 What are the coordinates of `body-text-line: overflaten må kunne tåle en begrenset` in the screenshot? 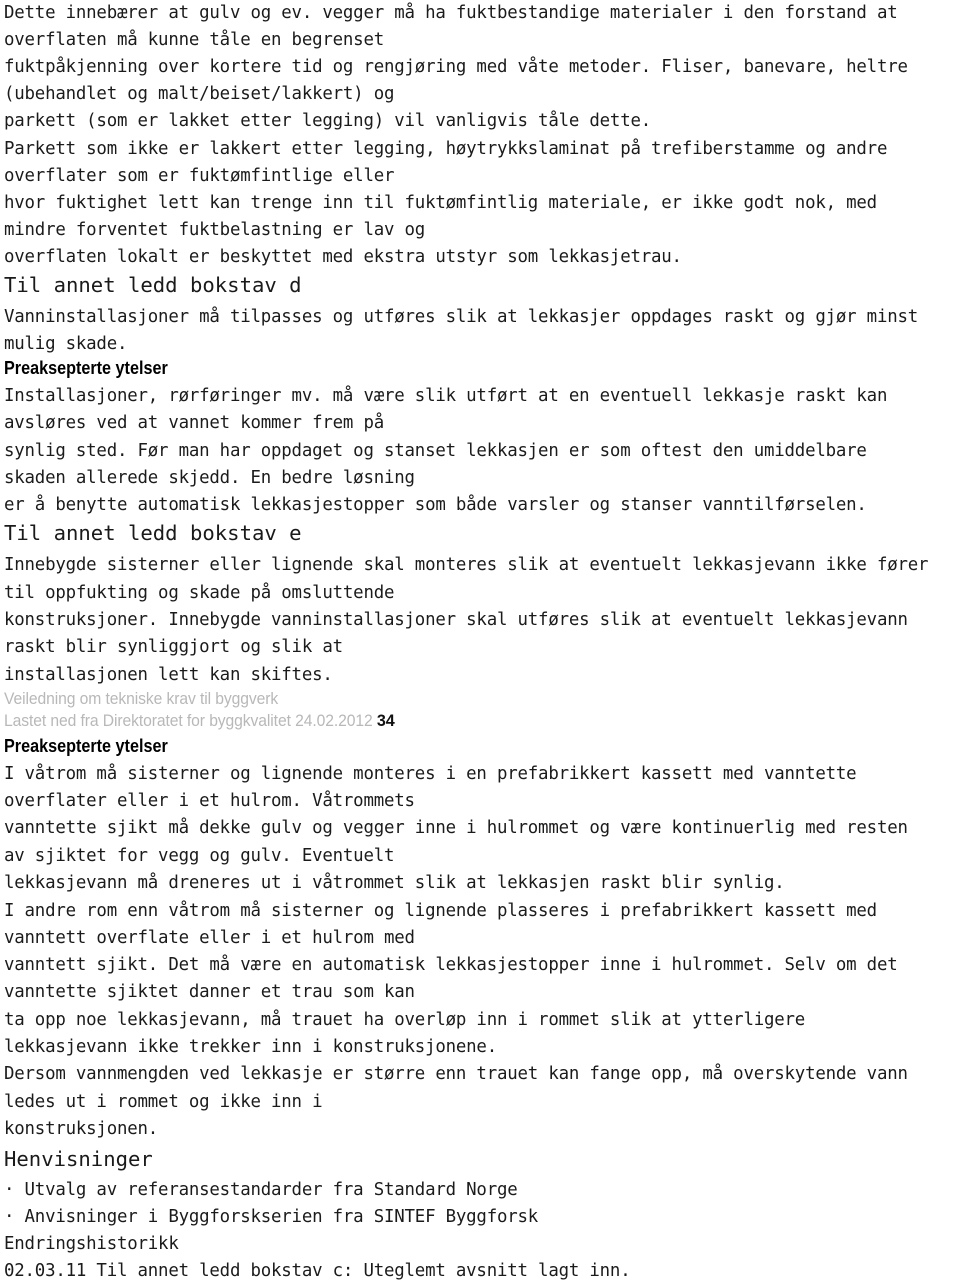 It's located at (194, 40).